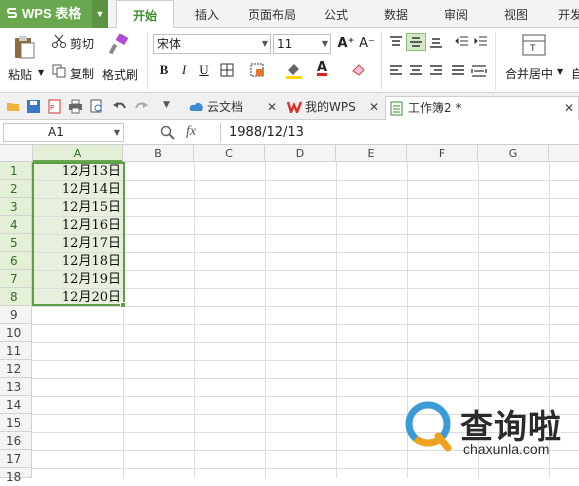 This screenshot has width=579, height=486. I want to click on shrink-font-button: A⁻, so click(367, 44).